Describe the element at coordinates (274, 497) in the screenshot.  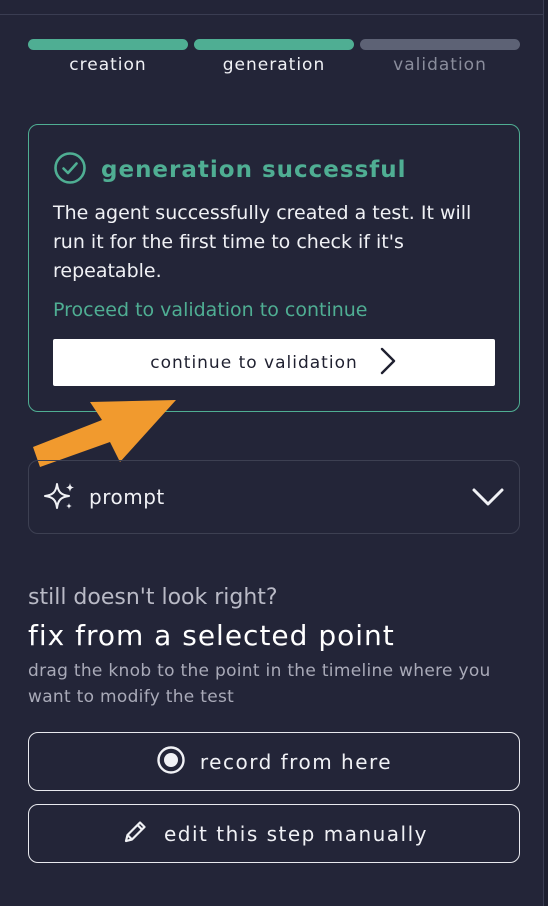
I see `prompt-accordion: prompt` at that location.